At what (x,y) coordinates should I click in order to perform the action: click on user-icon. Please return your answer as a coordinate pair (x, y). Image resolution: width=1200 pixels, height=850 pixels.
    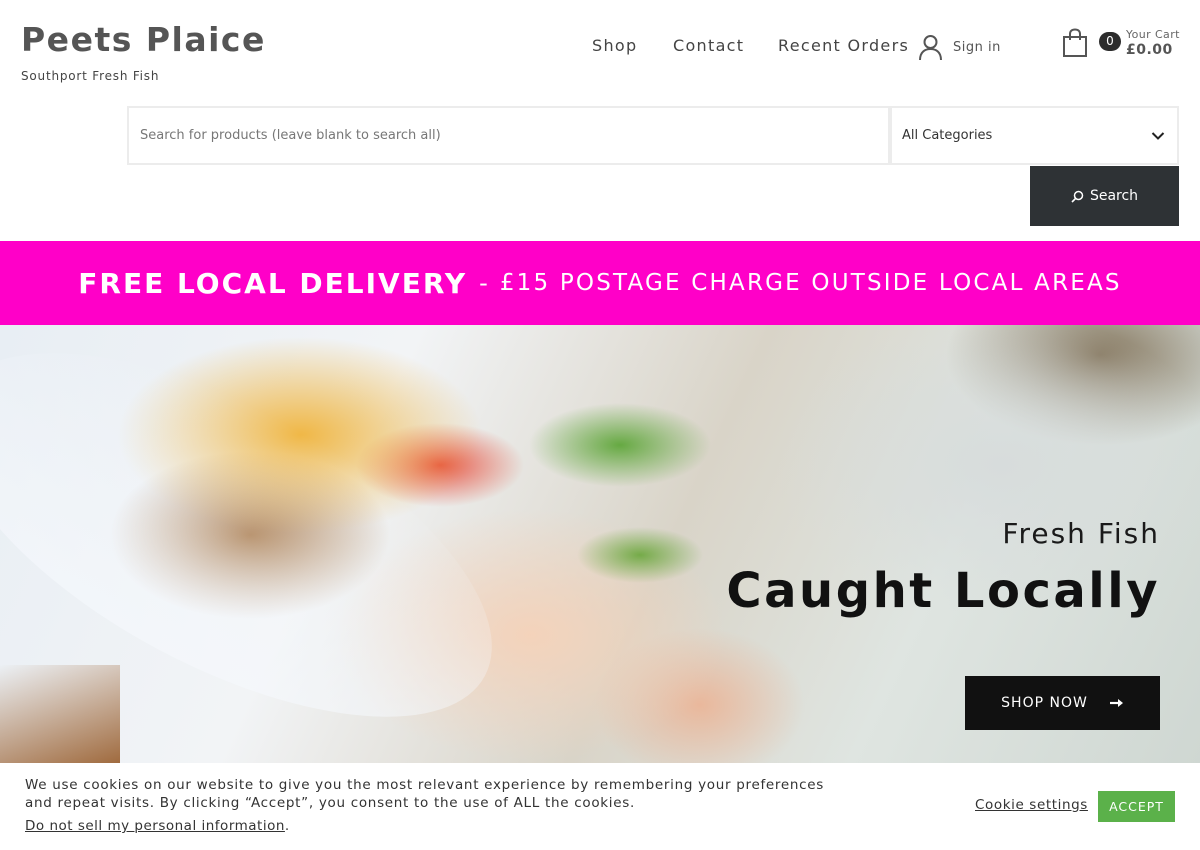
    Looking at the image, I should click on (930, 48).